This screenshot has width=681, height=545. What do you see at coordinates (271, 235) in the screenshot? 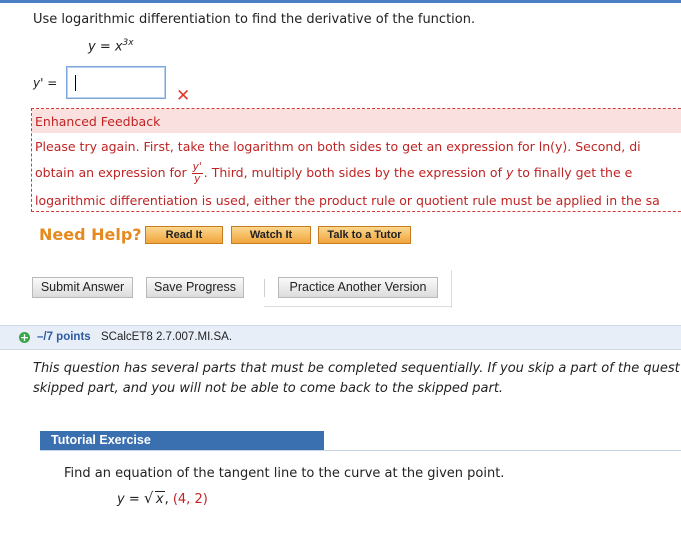
I see `watch-it-button: Watch It` at bounding box center [271, 235].